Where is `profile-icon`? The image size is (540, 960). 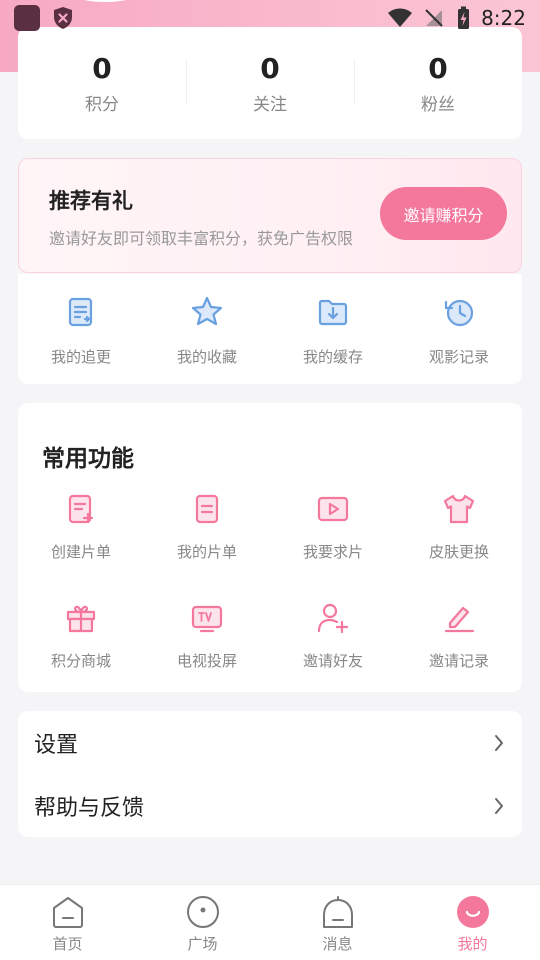
profile-icon is located at coordinates (472, 912).